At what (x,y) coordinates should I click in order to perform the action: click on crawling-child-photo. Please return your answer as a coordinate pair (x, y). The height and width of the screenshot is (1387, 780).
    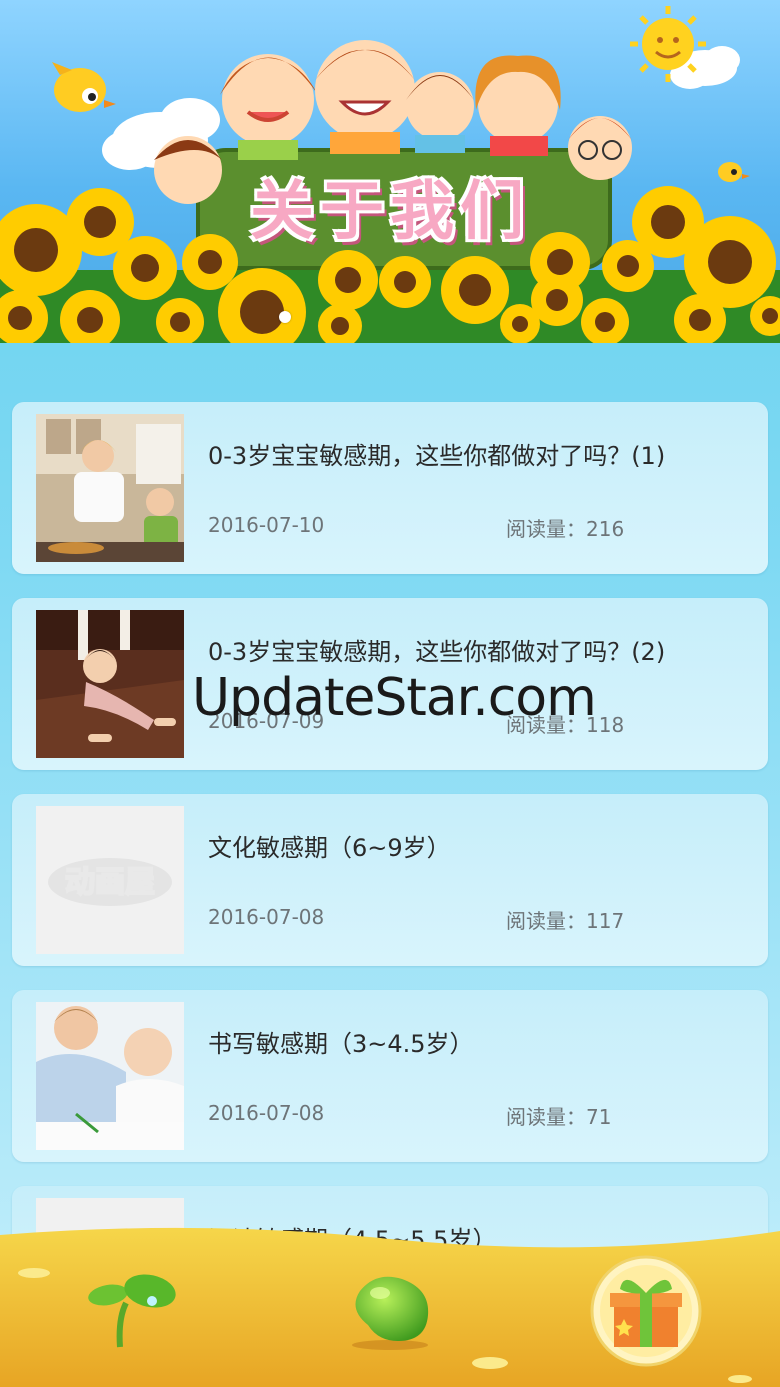
    Looking at the image, I should click on (110, 684).